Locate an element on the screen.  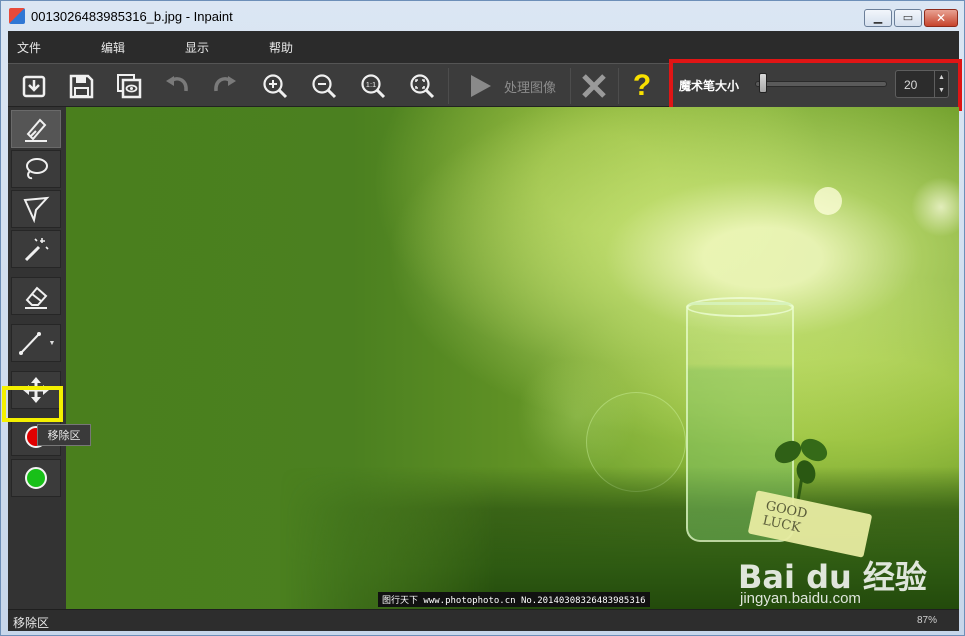
lasso-icon is located at coordinates (37, 169).